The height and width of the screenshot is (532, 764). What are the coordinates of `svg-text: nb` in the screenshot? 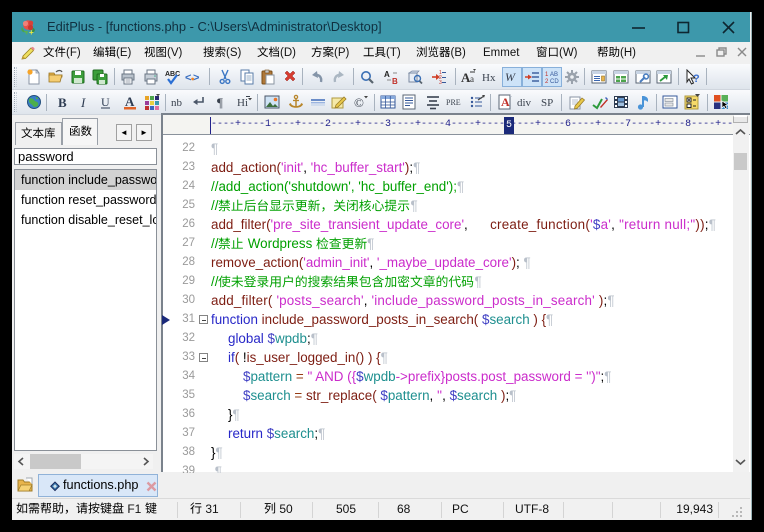 It's located at (177, 103).